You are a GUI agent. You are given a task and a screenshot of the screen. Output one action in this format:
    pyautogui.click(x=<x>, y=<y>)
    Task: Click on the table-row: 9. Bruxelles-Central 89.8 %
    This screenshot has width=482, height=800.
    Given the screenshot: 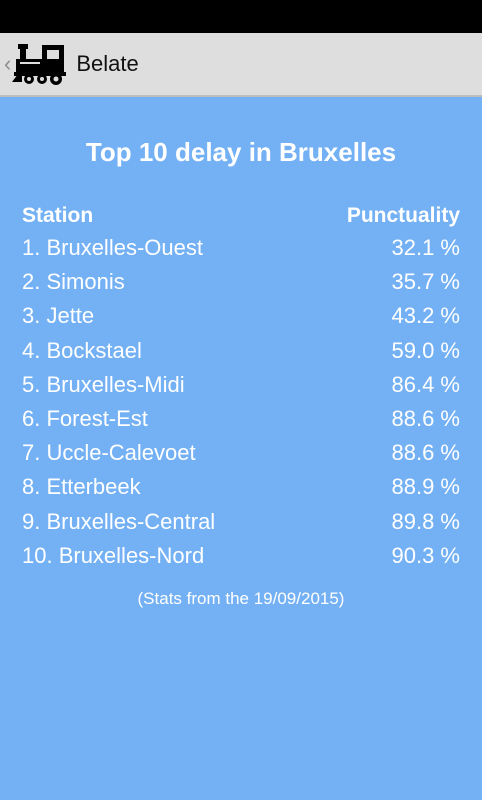 What is the action you would take?
    pyautogui.click(x=241, y=524)
    